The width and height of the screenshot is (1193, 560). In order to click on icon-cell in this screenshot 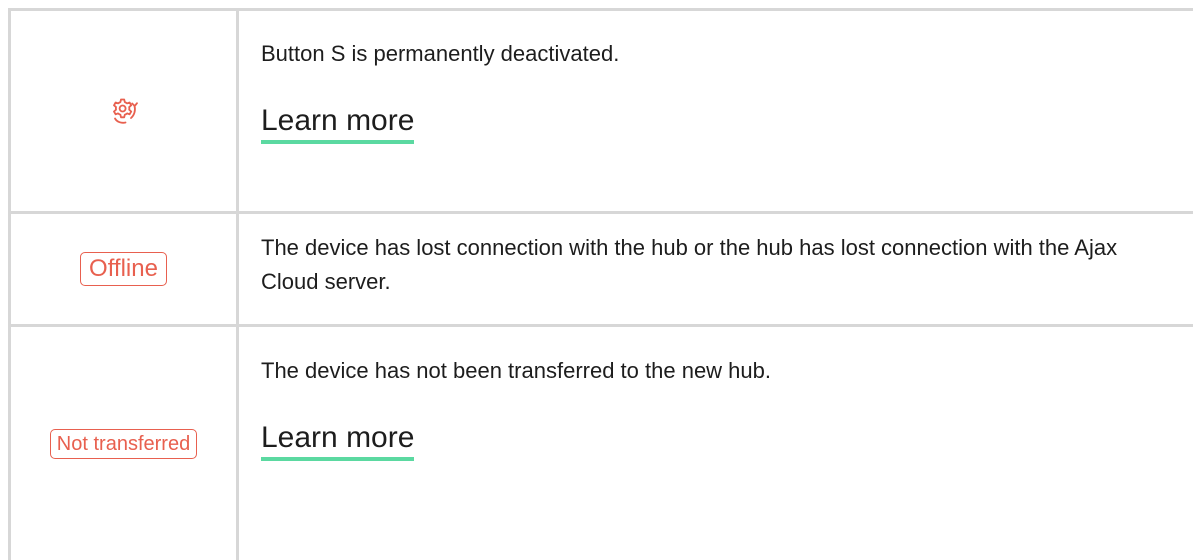, I will do `click(123, 111)`.